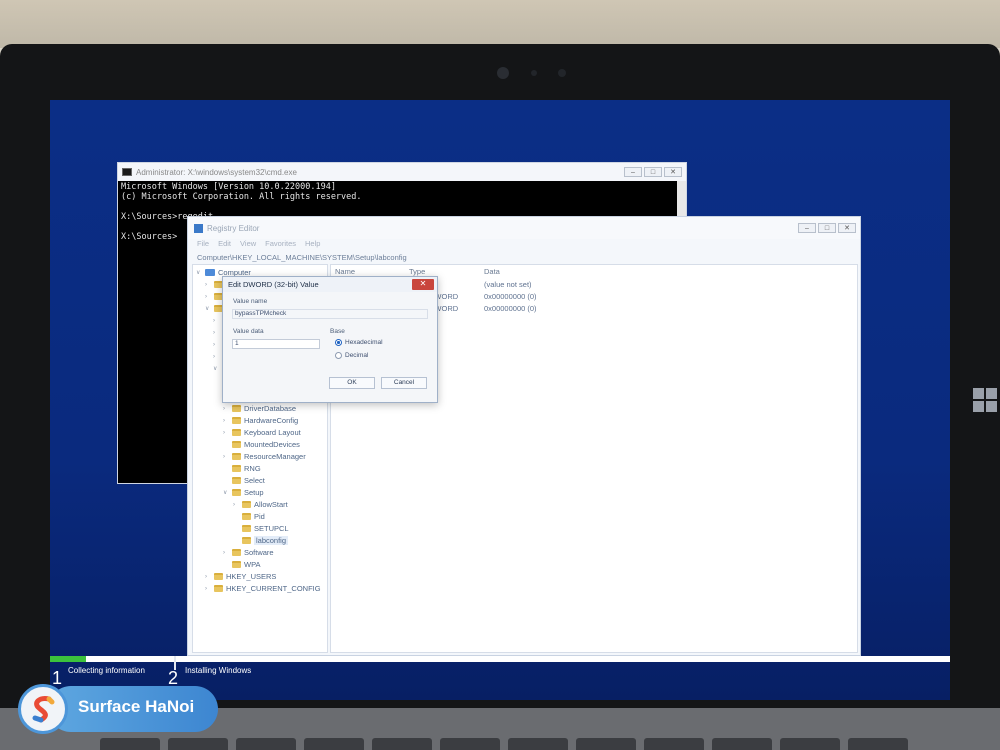 This screenshot has width=1000, height=750. Describe the element at coordinates (273, 588) in the screenshot. I see `tree-item-label: HKEY_CURRENT_CONFIG` at that location.